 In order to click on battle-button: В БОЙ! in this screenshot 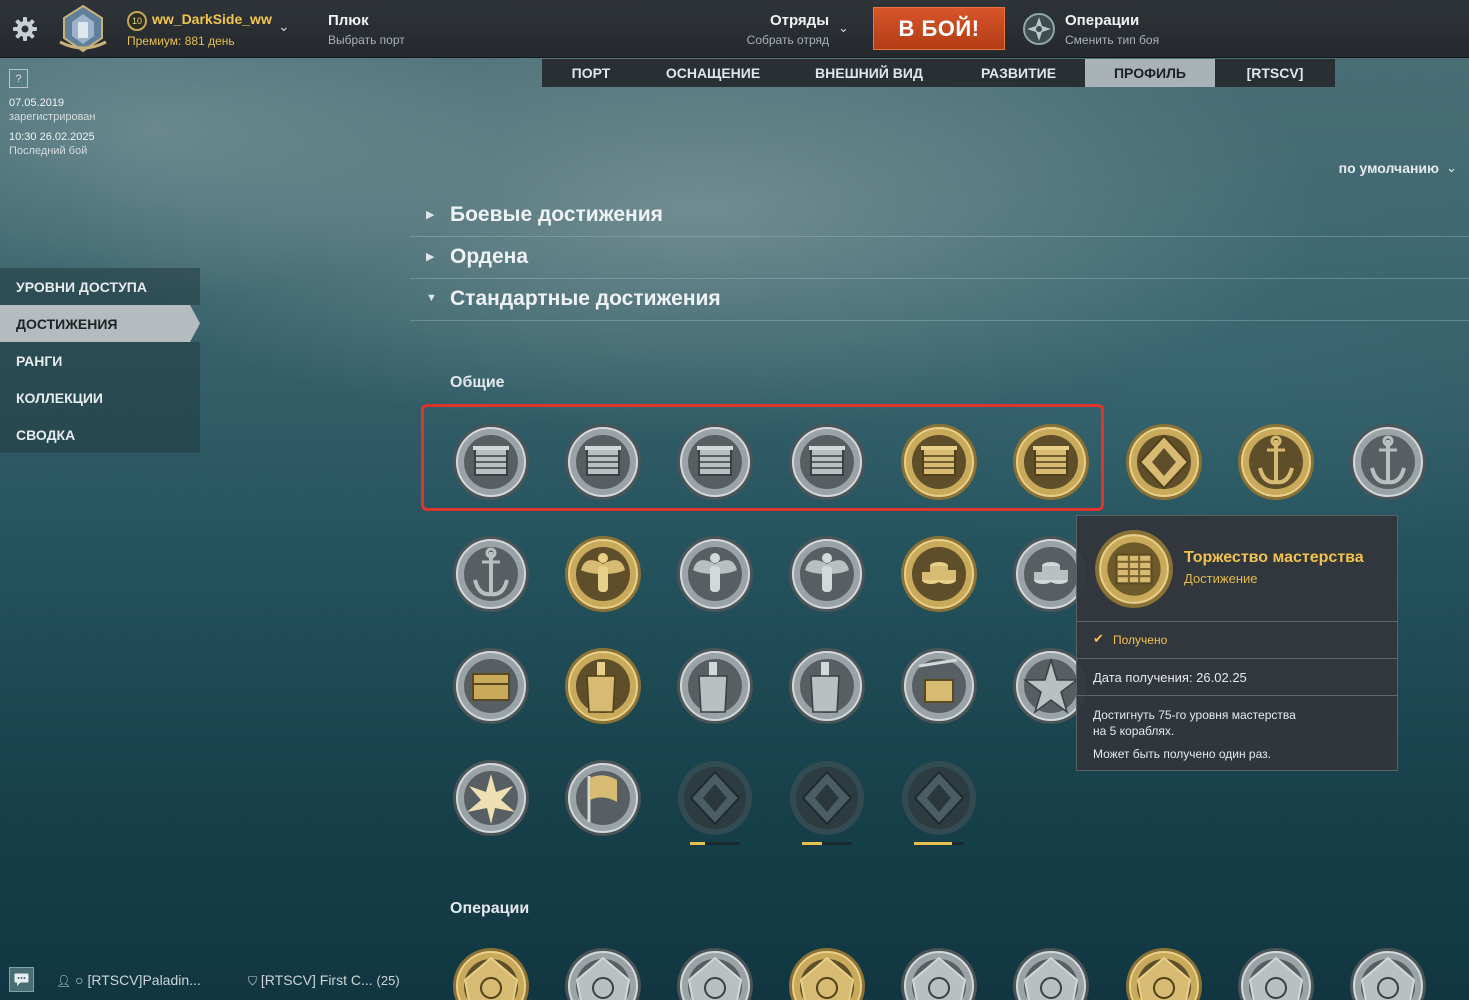, I will do `click(939, 28)`.